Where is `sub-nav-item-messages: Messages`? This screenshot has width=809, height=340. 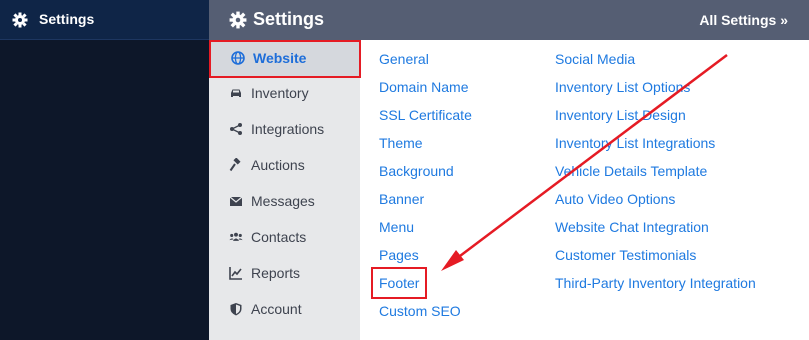
sub-nav-item-messages: Messages is located at coordinates (284, 202).